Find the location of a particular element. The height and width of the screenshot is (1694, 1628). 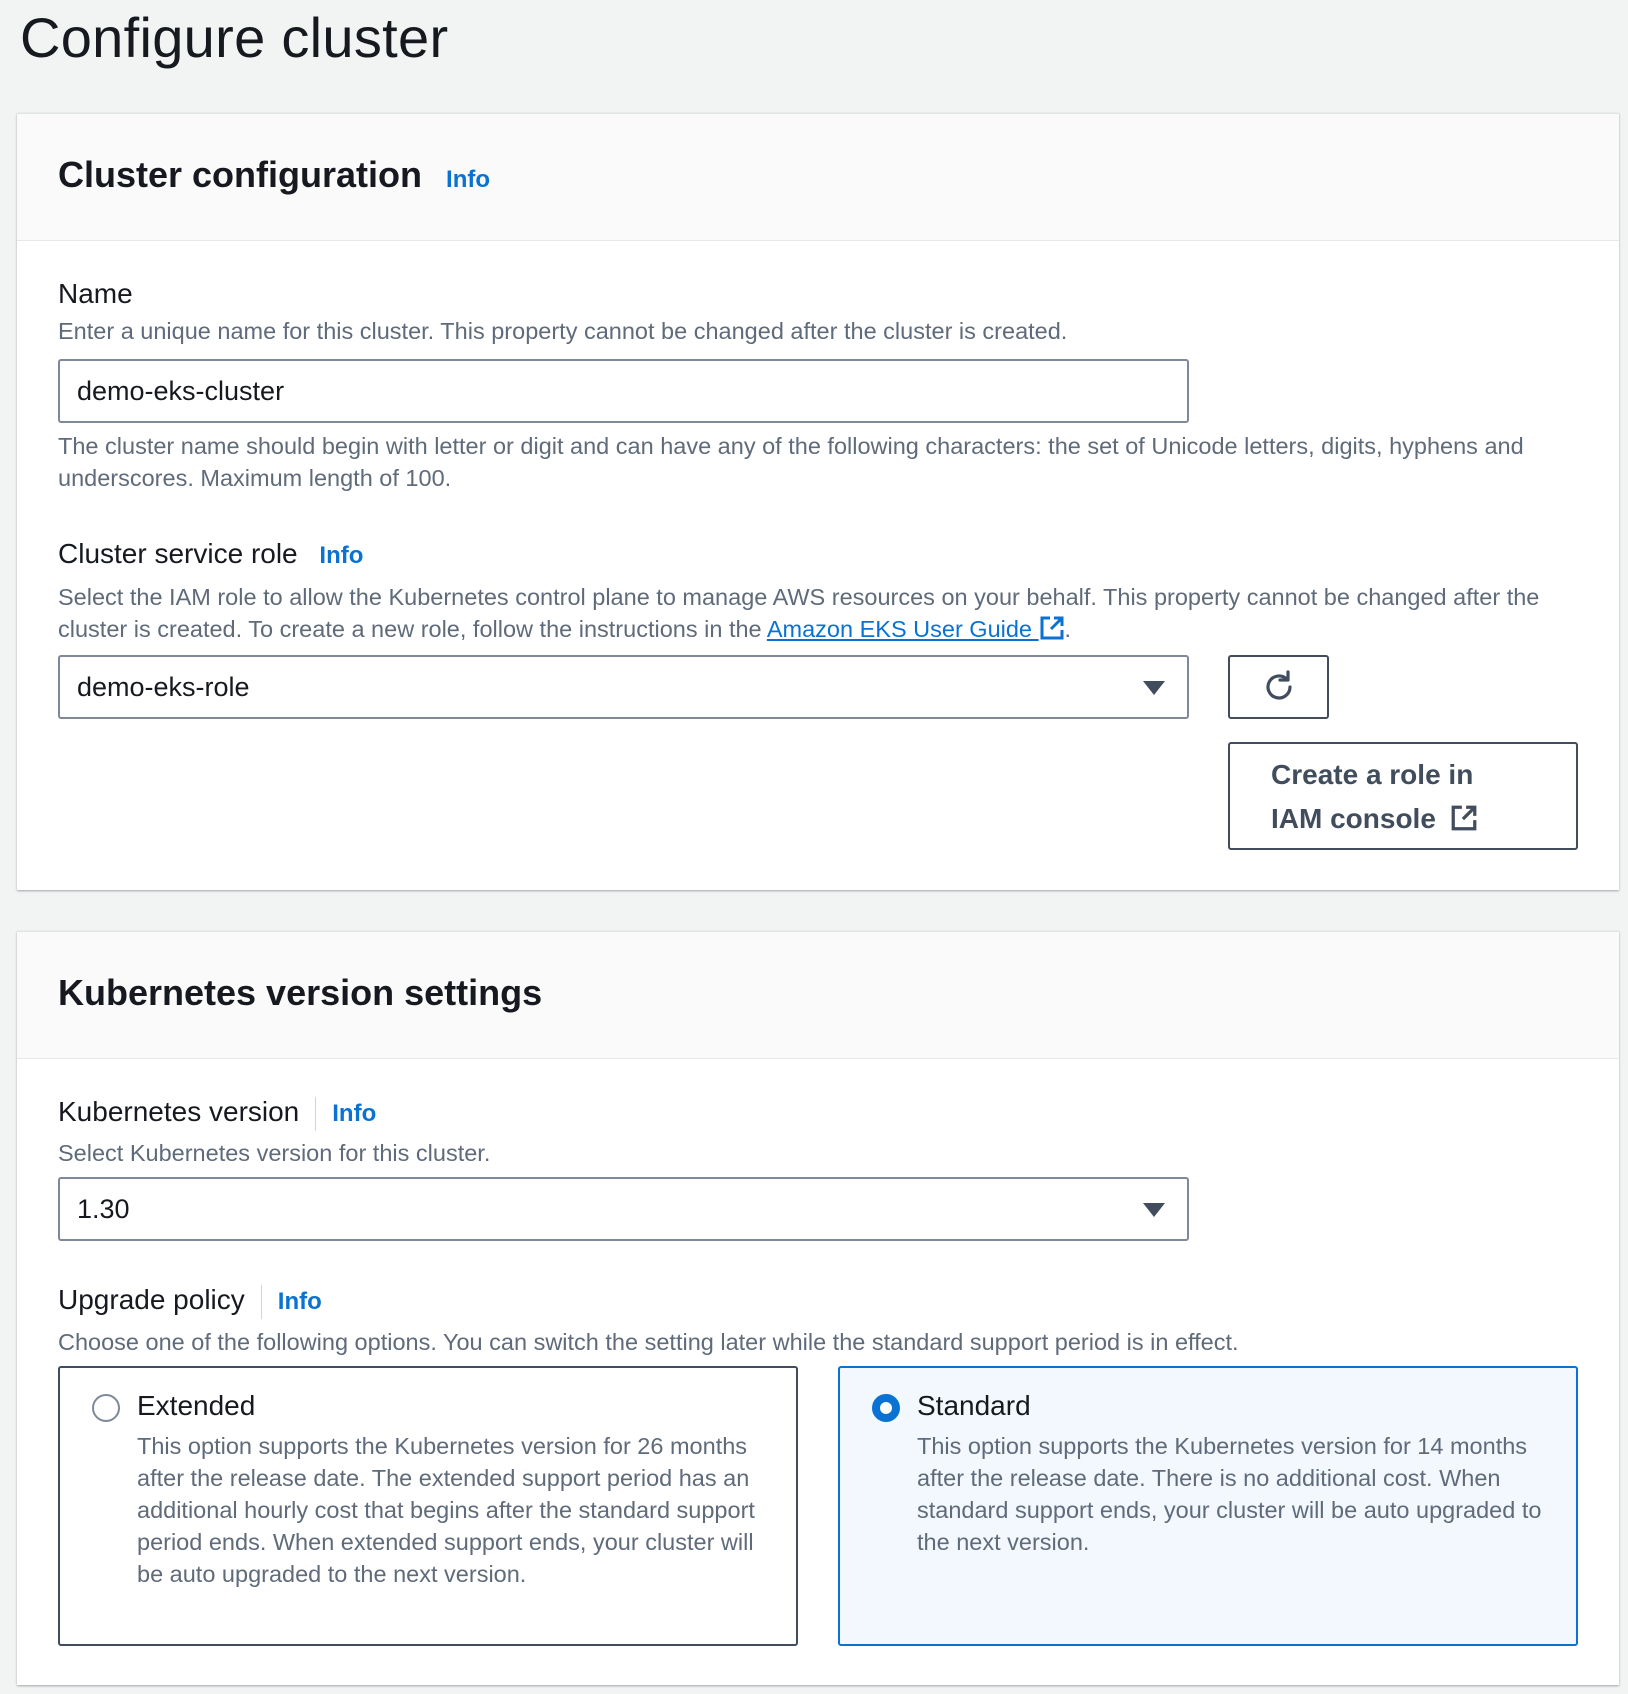

extended-option-title: Extended is located at coordinates (196, 1405).